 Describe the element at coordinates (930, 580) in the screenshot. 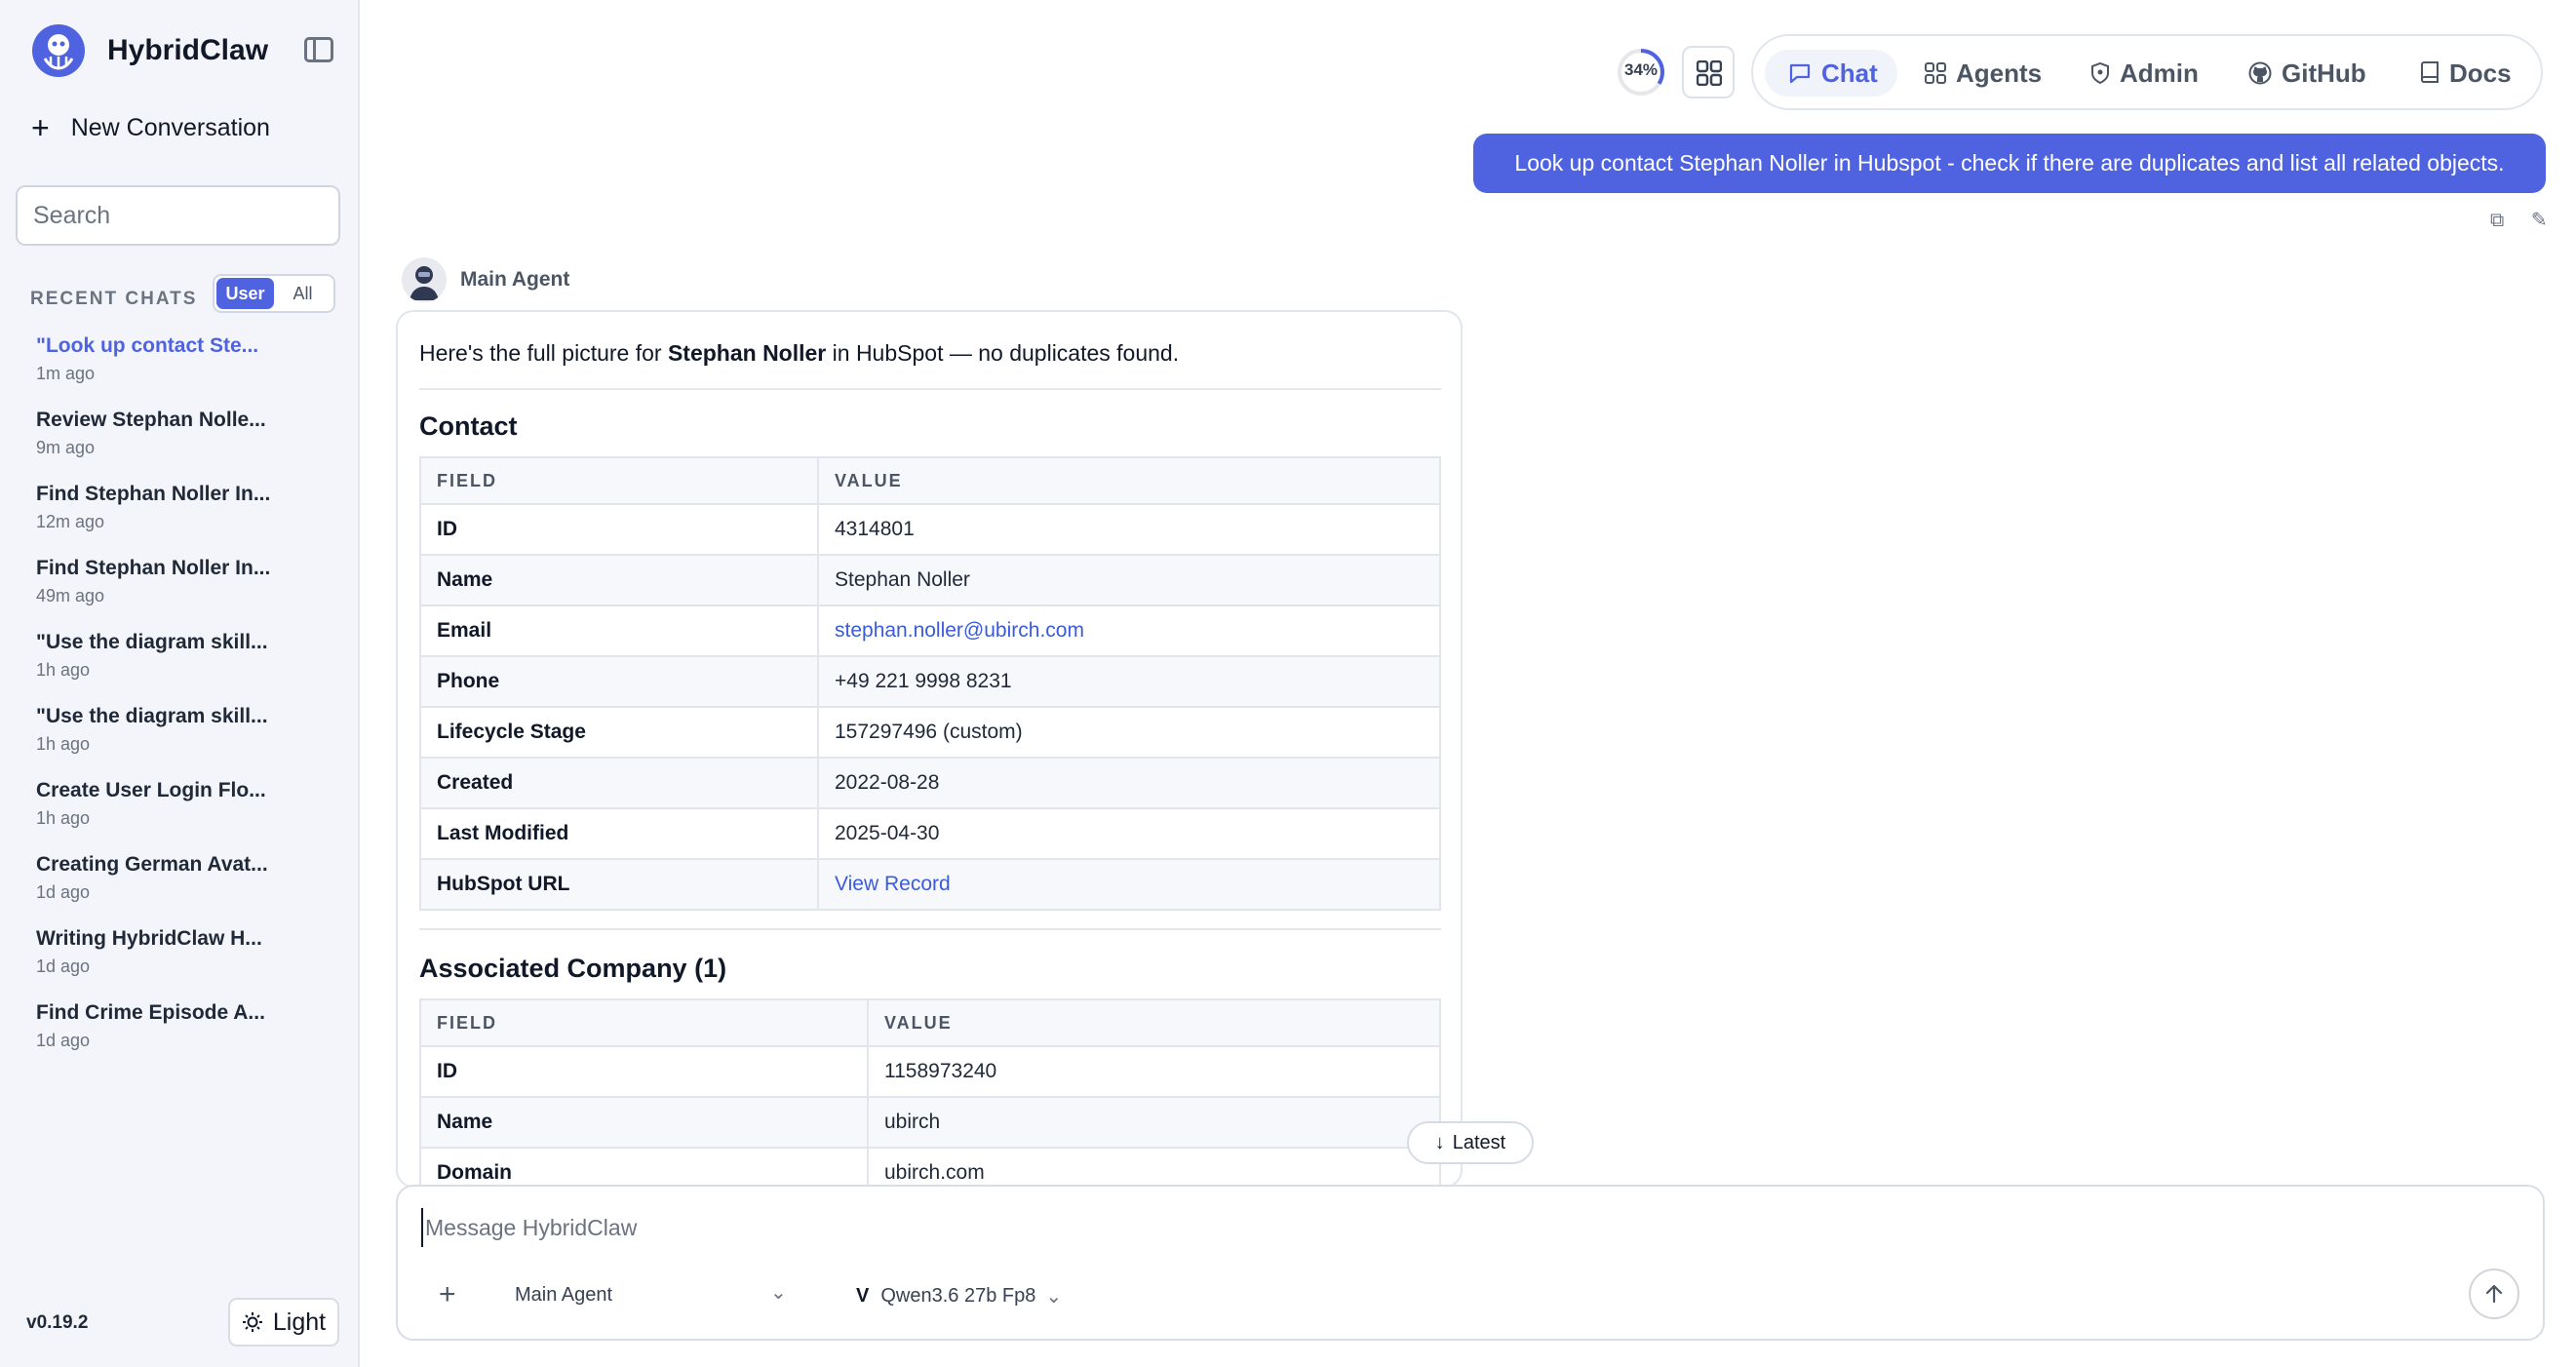

I see `table-row: Name Stephan Noller` at that location.